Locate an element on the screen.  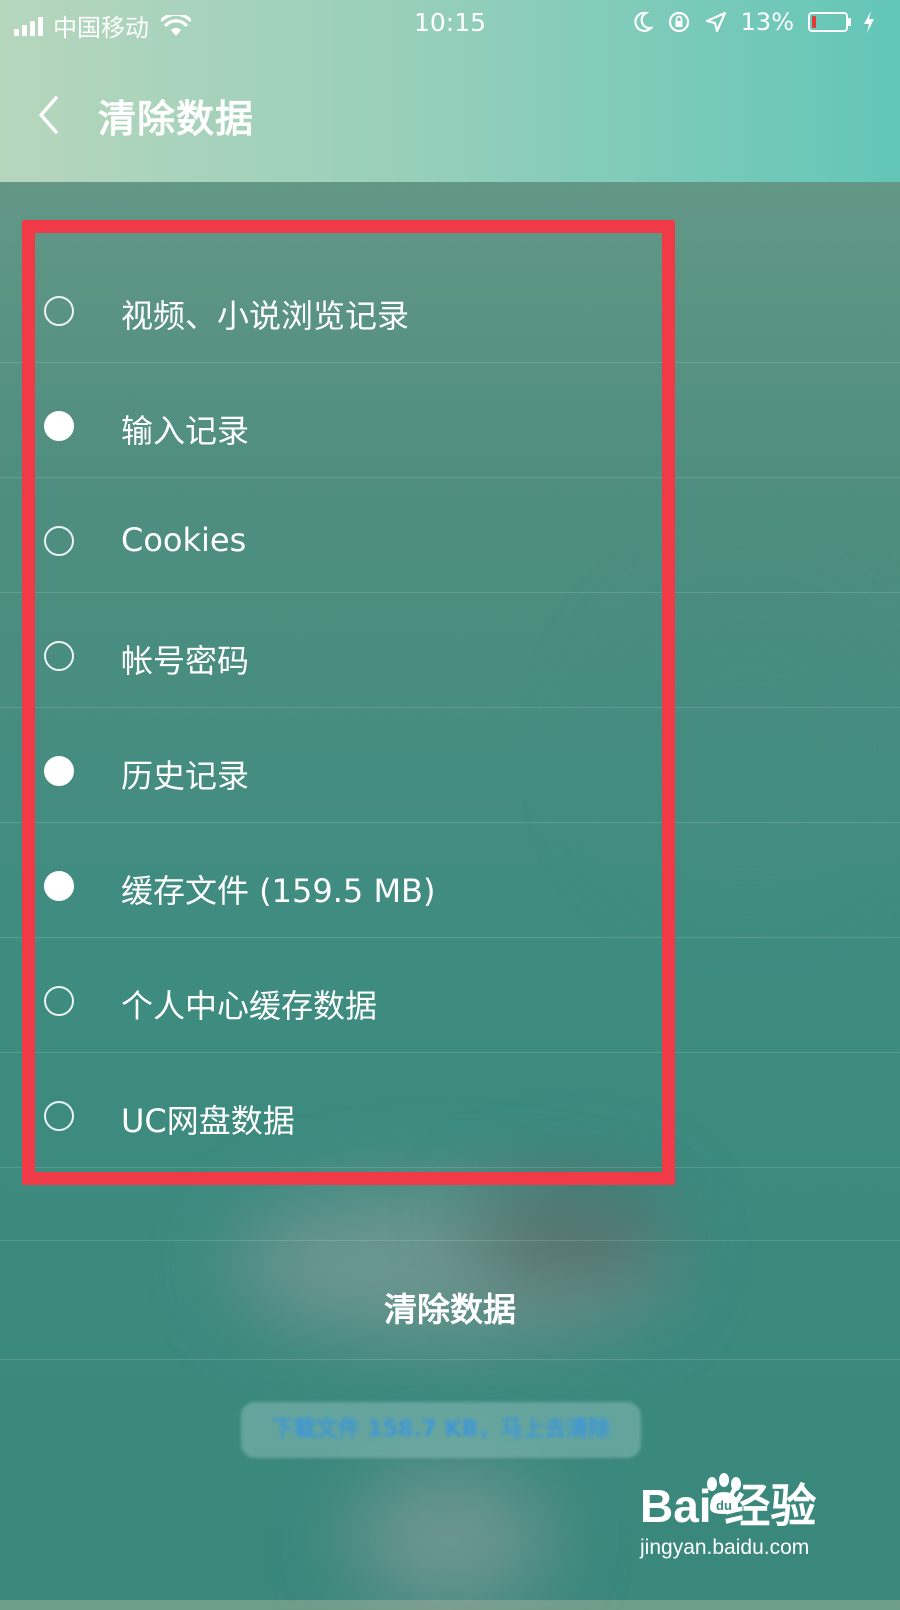
status-right: 13% is located at coordinates (754, 22).